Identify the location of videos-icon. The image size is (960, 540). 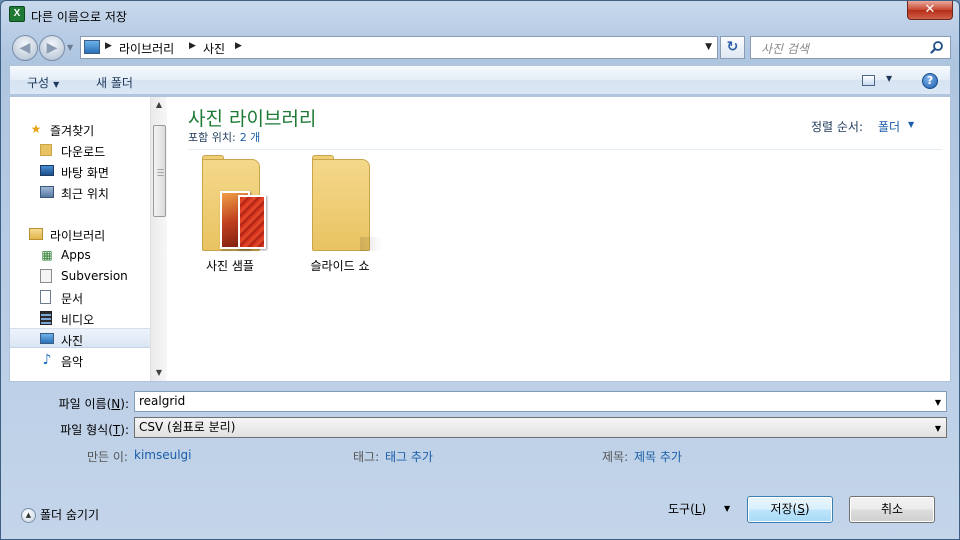
(46, 318).